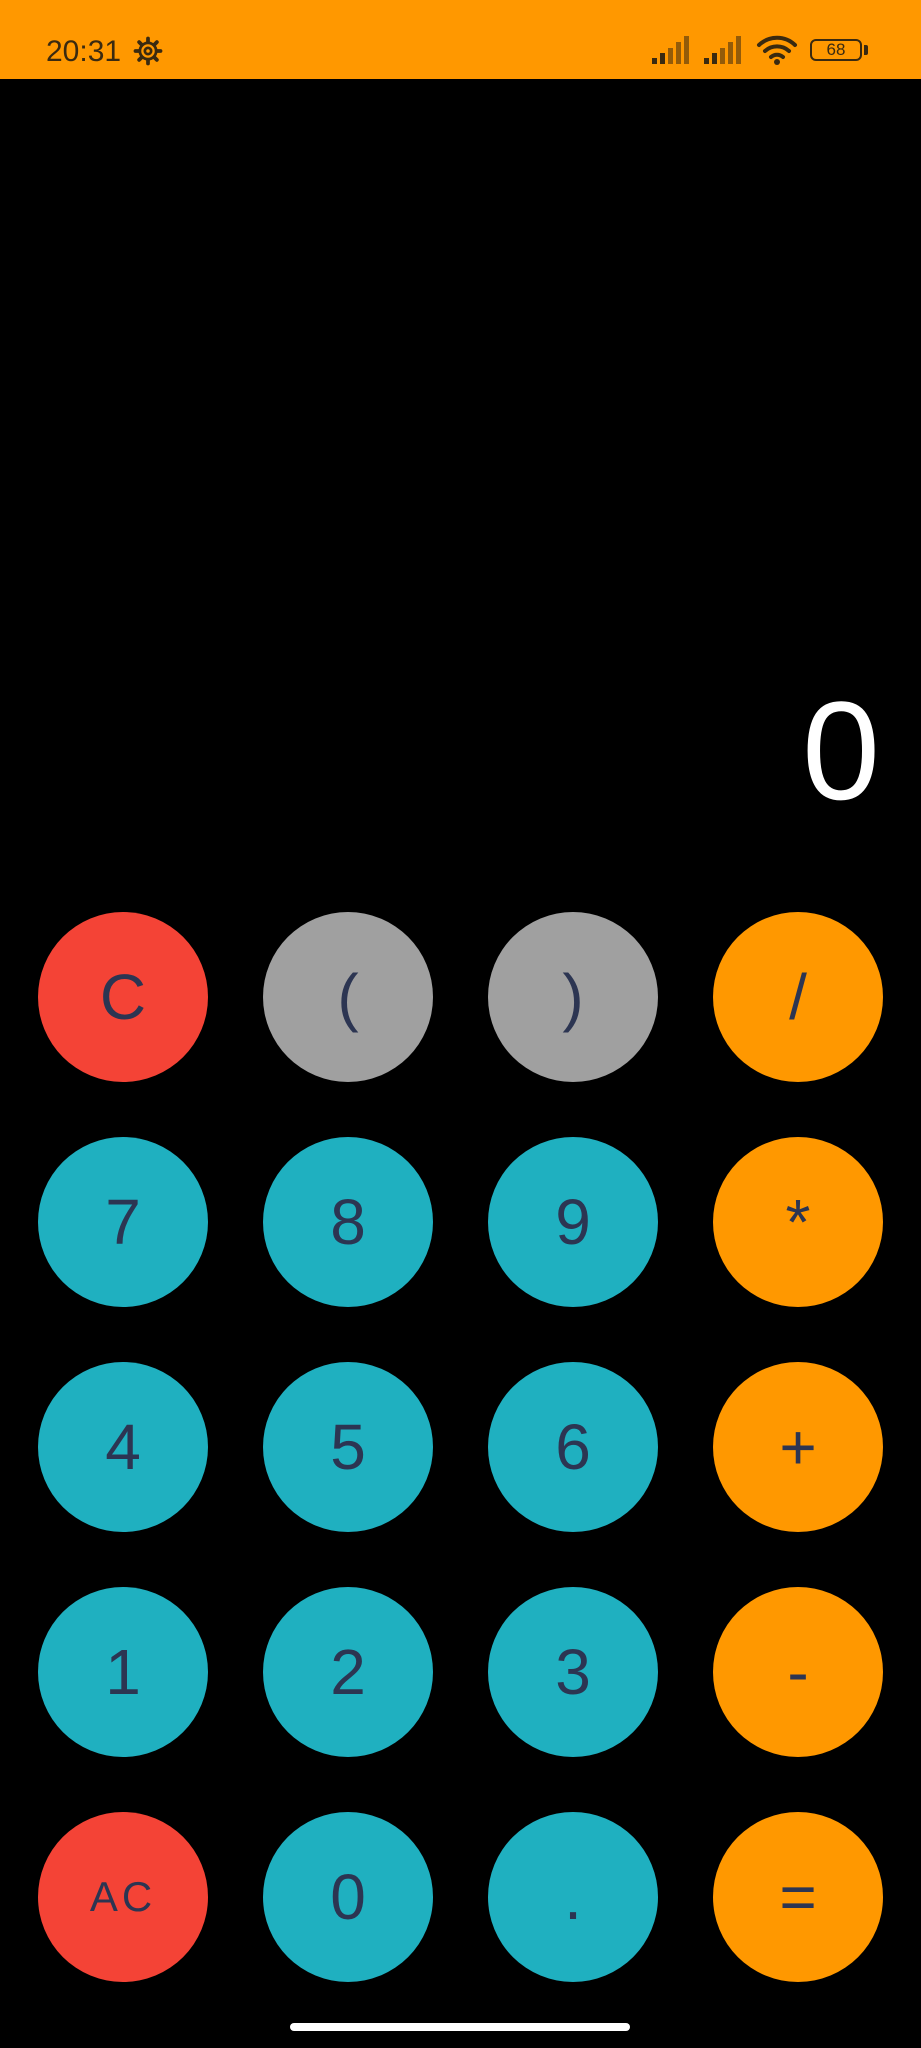  What do you see at coordinates (123, 1672) in the screenshot?
I see `digit-1-button: 1` at bounding box center [123, 1672].